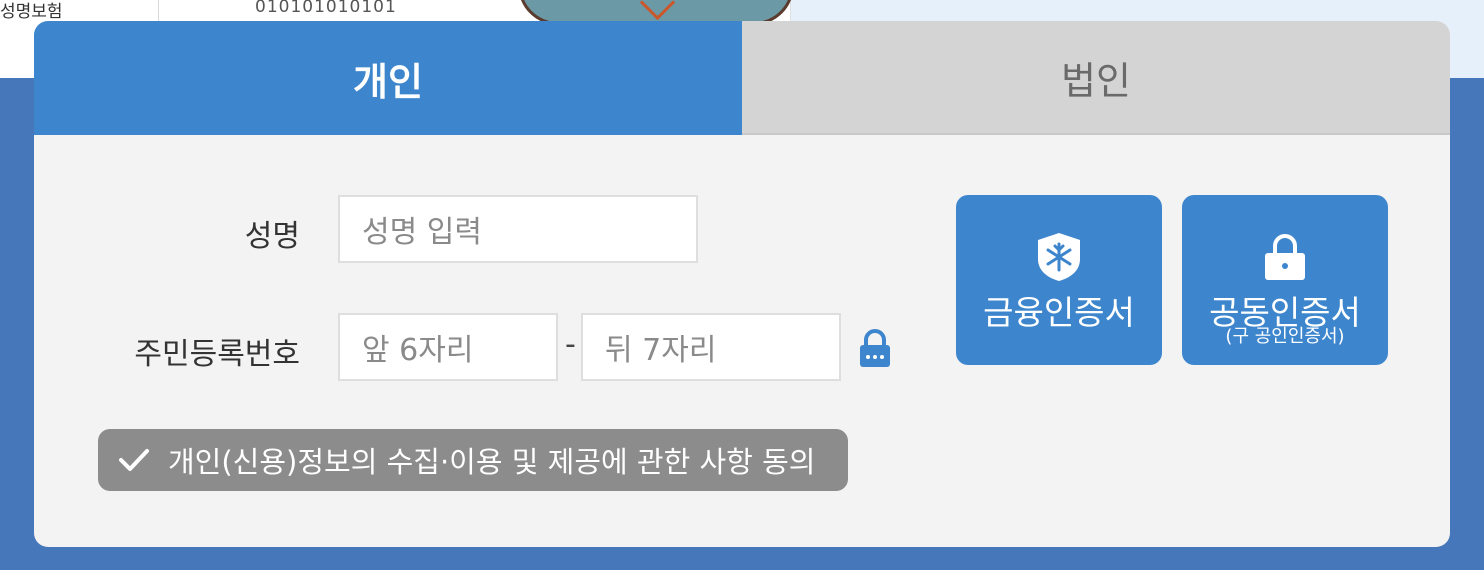 The width and height of the screenshot is (1484, 570). I want to click on financial-certificate-label: 금융인증서, so click(1059, 312).